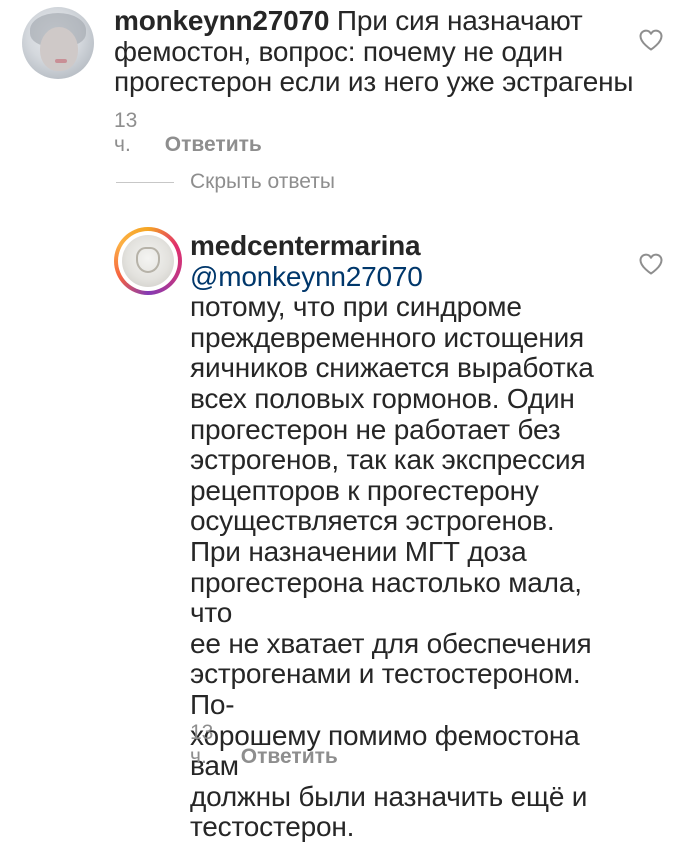  What do you see at coordinates (392, 368) in the screenshot?
I see `reply-line: яичников снижается выработка` at bounding box center [392, 368].